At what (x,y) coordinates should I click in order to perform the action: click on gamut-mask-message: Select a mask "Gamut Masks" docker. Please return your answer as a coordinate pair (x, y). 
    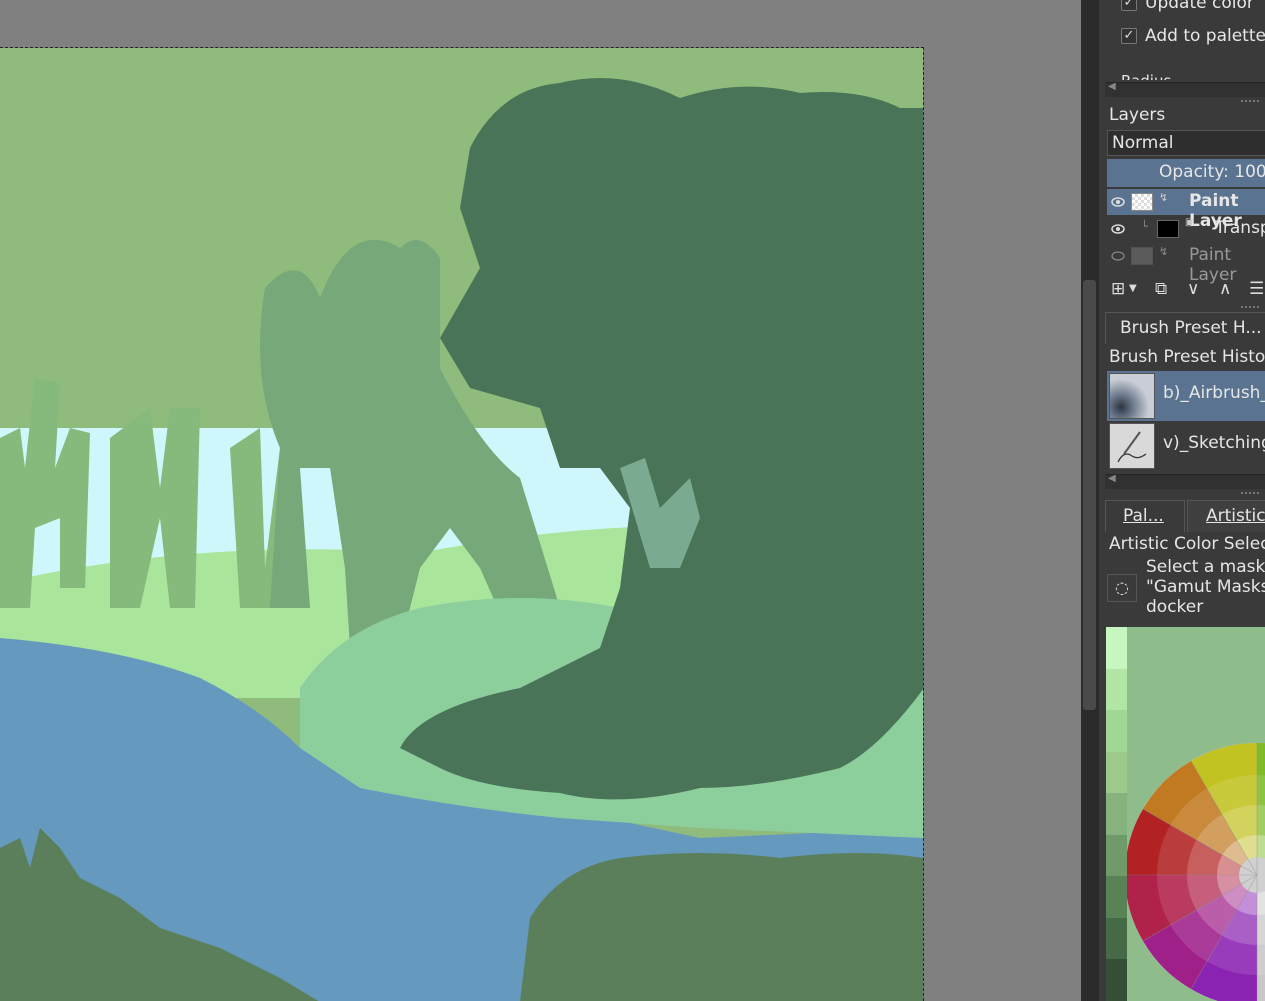
    Looking at the image, I should click on (1205, 587).